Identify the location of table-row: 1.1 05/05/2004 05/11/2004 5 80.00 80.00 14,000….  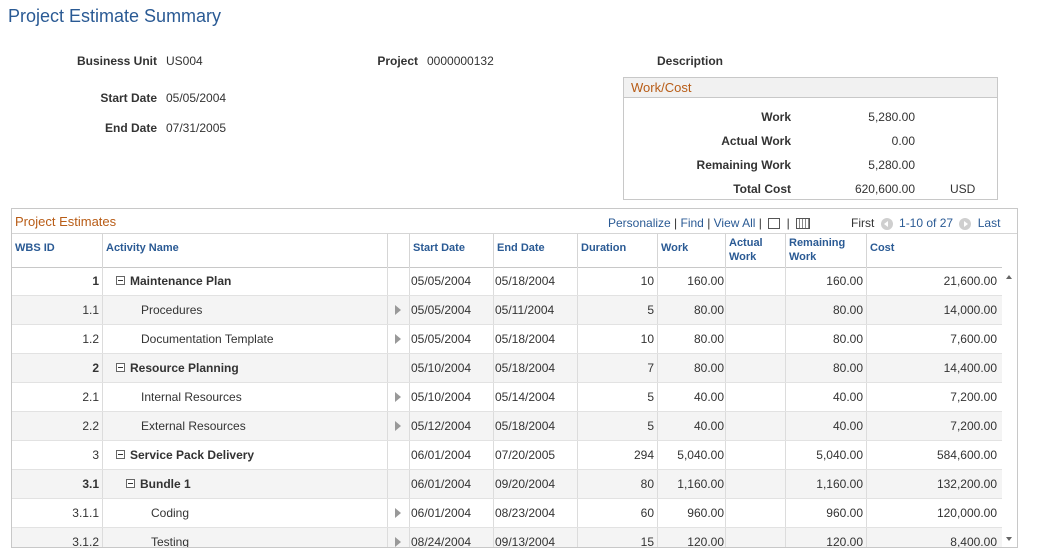
(507, 310).